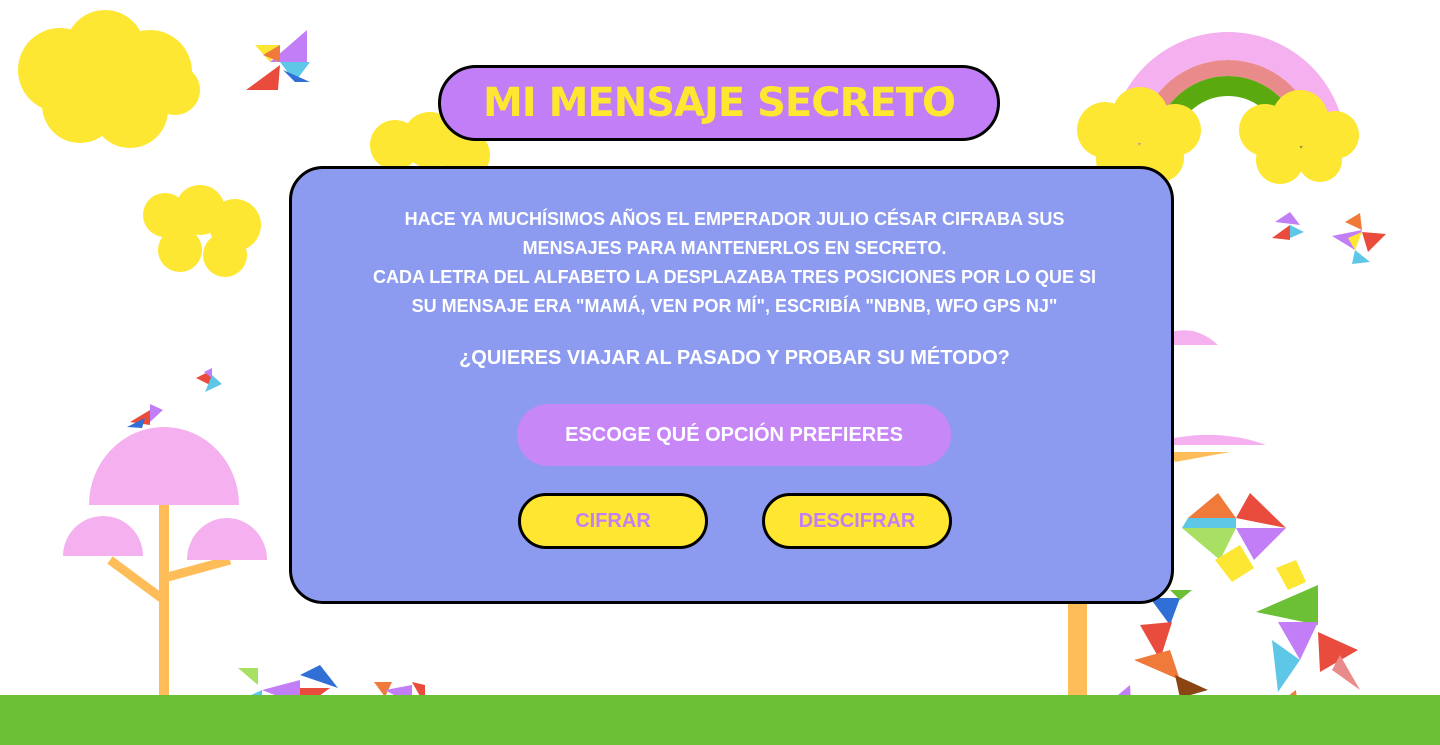 Image resolution: width=1440 pixels, height=745 pixels. Describe the element at coordinates (720, 720) in the screenshot. I see `grass-ground` at that location.